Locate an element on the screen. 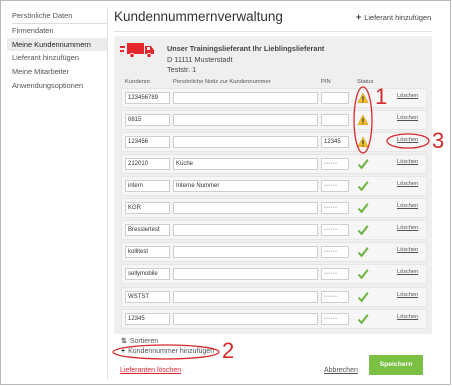 Image resolution: width=452 pixels, height=386 pixels. supplier-city: D 11111 Musterstadt is located at coordinates (200, 59).